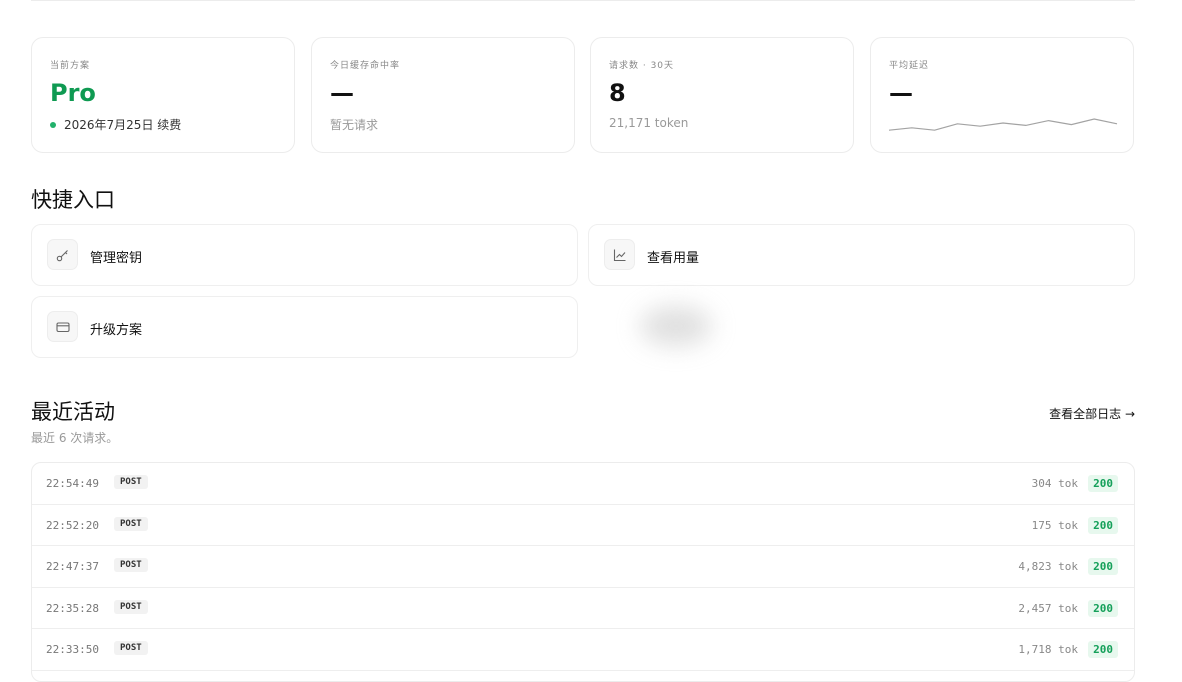  I want to click on token-count: 175 tok, so click(1054, 525).